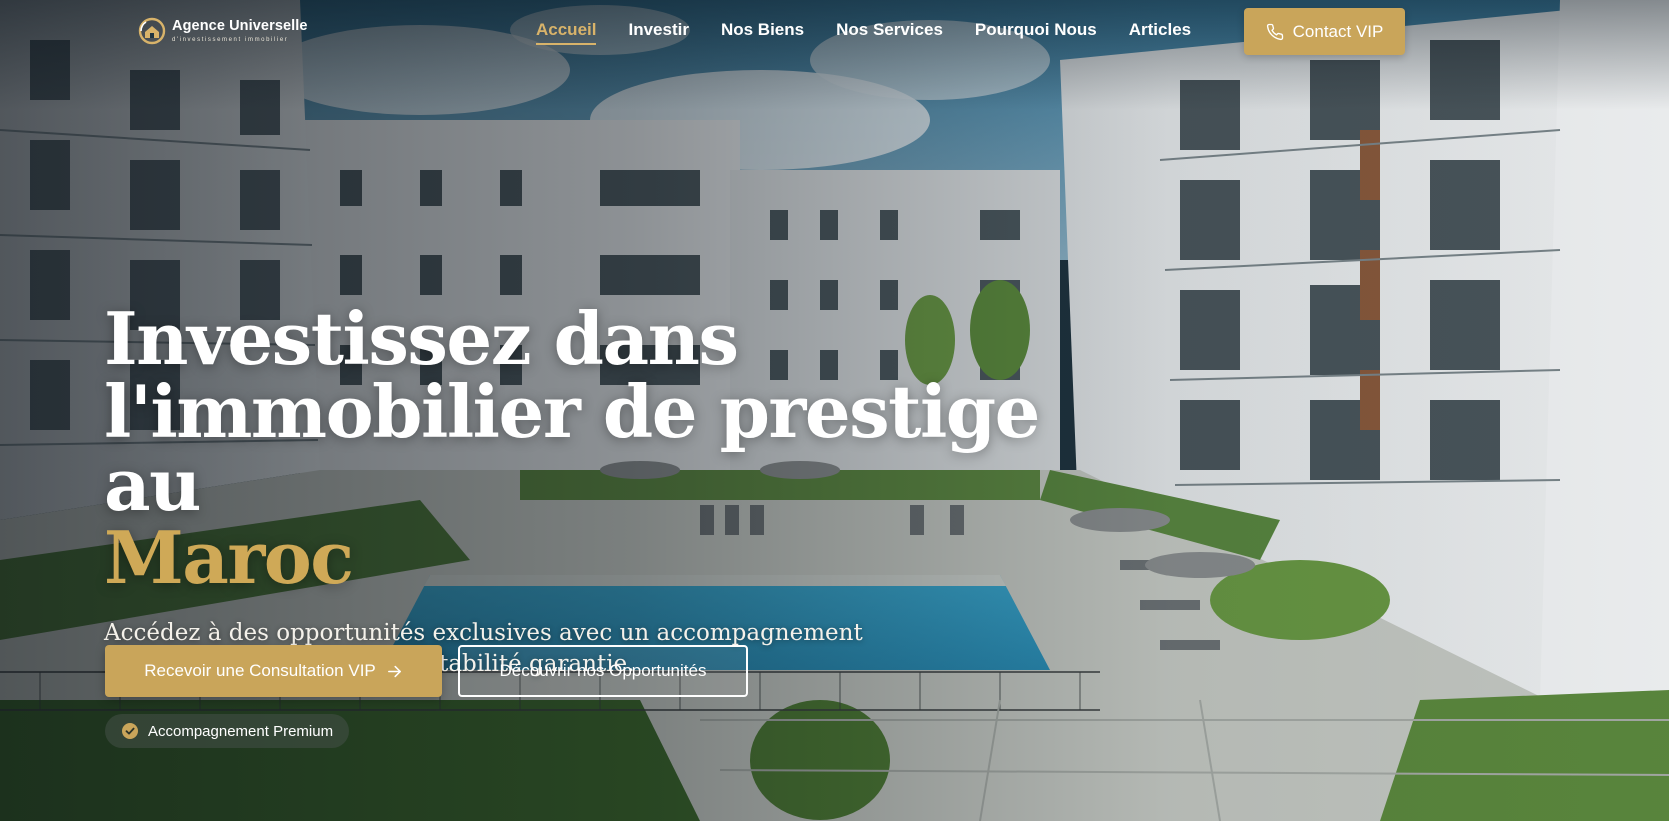 This screenshot has width=1669, height=821. I want to click on contact-vip-label: Contact VIP, so click(1338, 31).